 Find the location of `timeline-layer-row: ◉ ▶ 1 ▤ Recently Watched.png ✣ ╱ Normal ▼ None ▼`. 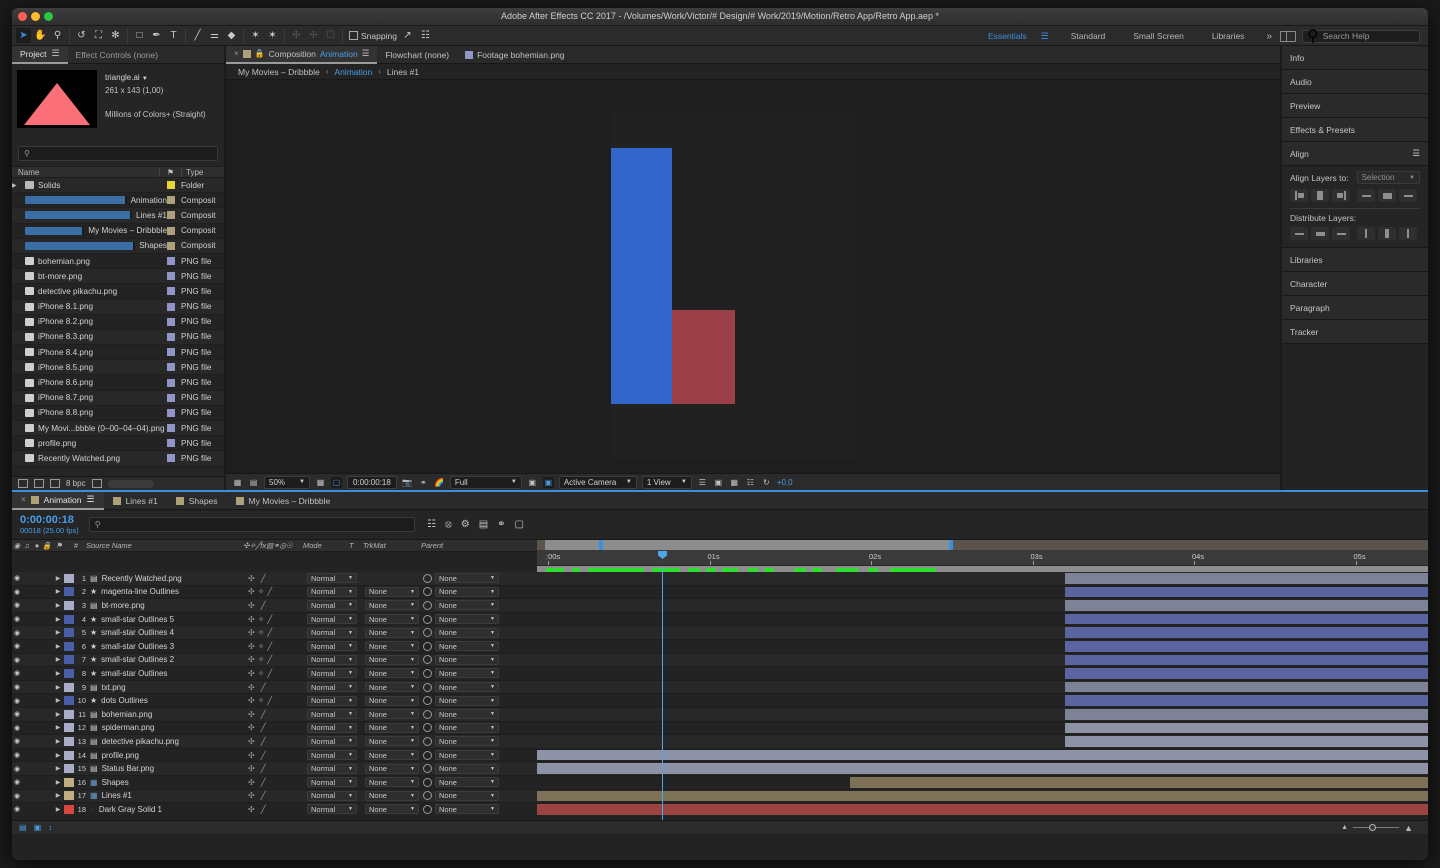

timeline-layer-row: ◉ ▶ 1 ▤ Recently Watched.png ✣ ╱ Normal ▼ None ▼ is located at coordinates (720, 579).